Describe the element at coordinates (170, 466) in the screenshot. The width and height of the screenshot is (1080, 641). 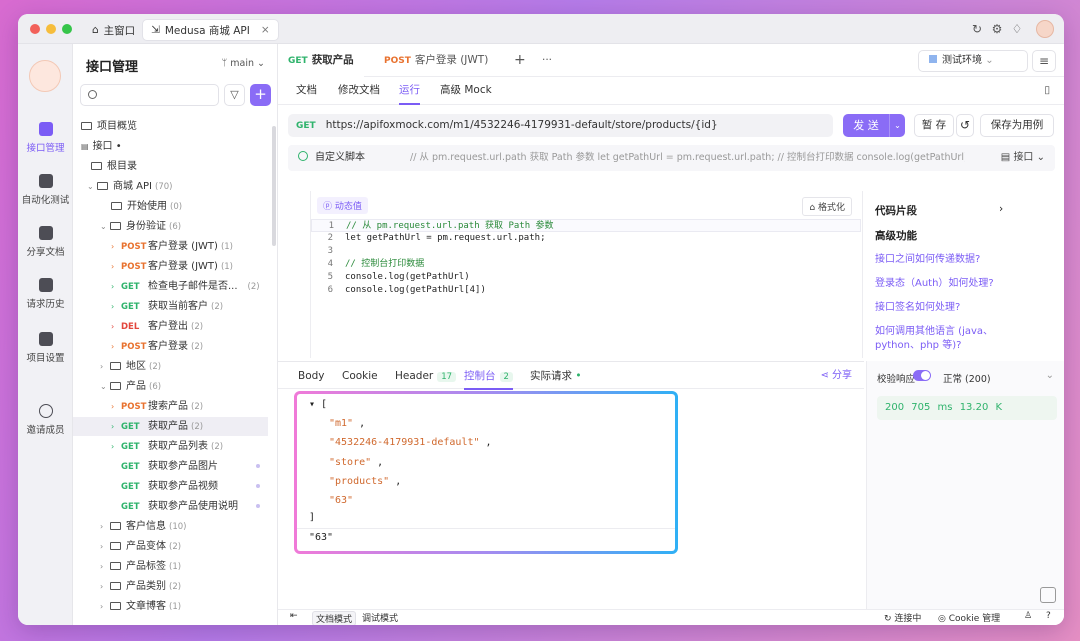
I see `tree-endpoint: GET 获取参产品图片` at that location.